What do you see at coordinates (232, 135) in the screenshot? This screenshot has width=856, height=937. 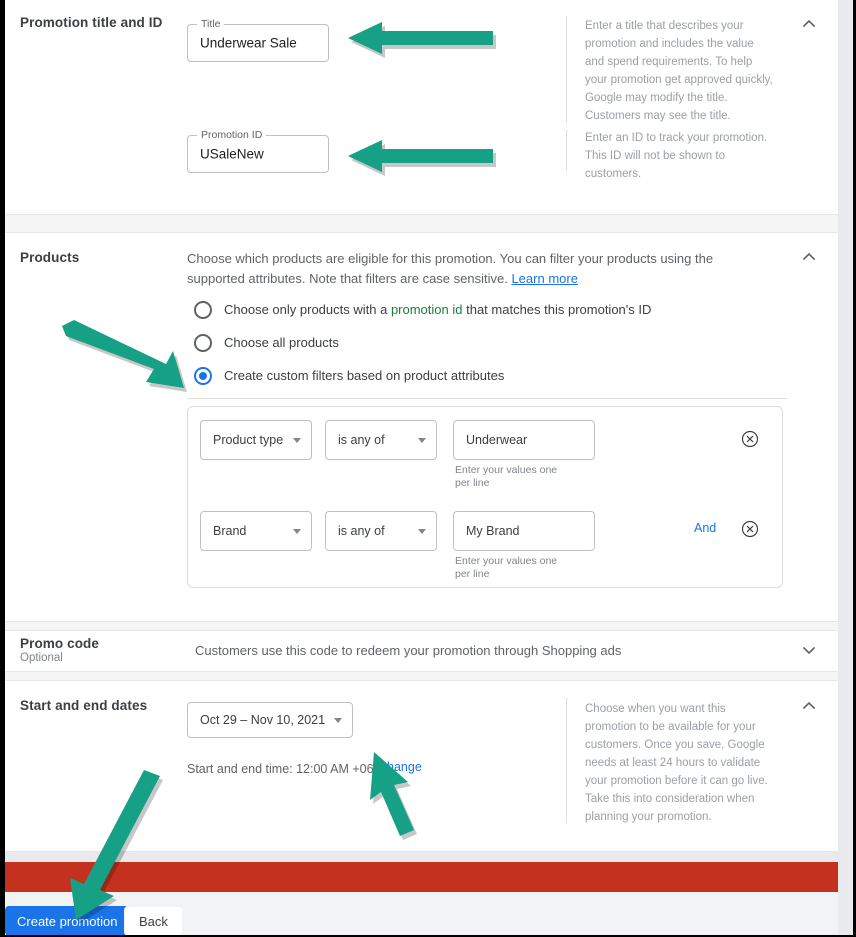 I see `promotion-id-field-label: Promotion ID` at bounding box center [232, 135].